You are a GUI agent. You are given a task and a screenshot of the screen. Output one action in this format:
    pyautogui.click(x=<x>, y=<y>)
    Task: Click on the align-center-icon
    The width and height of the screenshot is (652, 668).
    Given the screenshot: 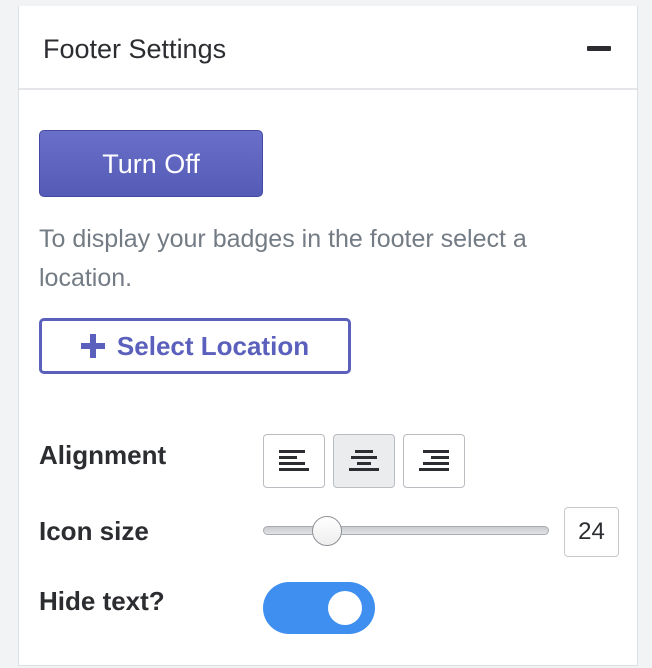 What is the action you would take?
    pyautogui.click(x=364, y=460)
    